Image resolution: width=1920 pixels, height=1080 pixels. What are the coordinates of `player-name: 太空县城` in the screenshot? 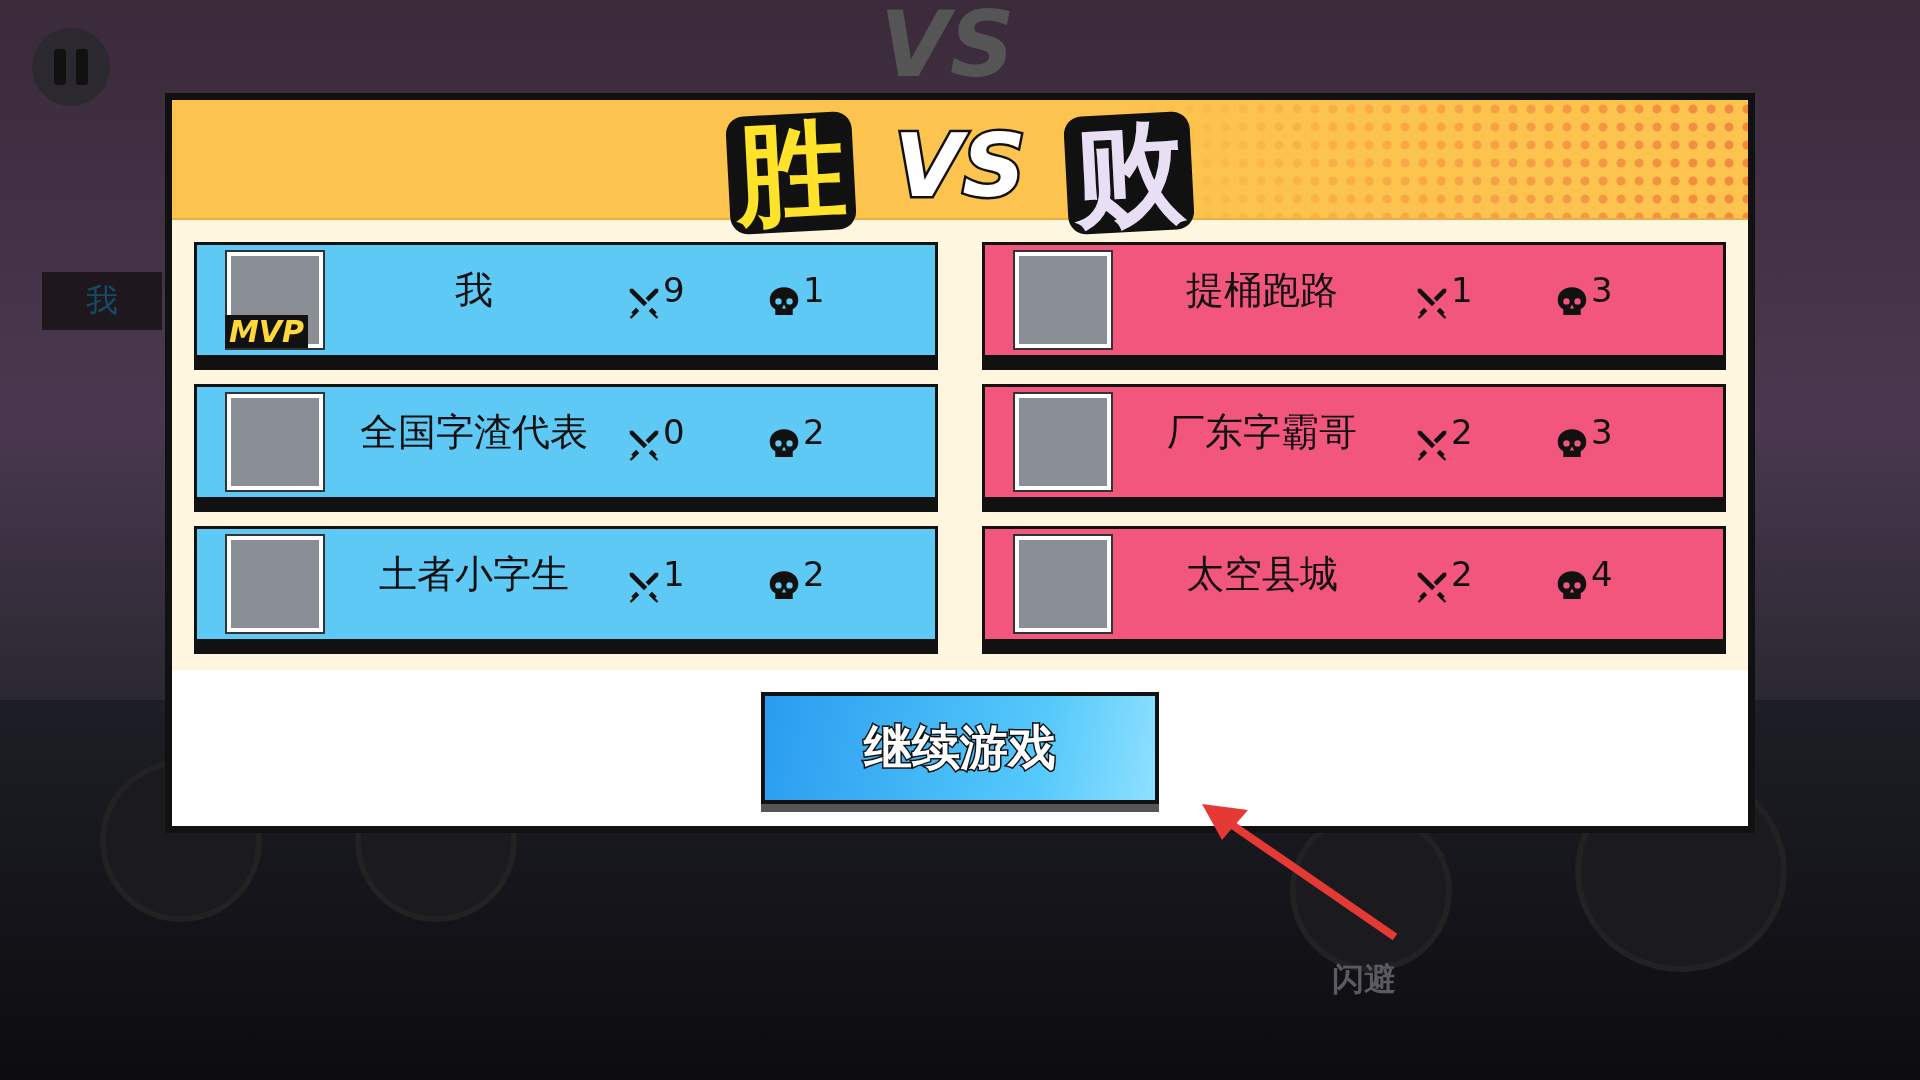 It's located at (1262, 574).